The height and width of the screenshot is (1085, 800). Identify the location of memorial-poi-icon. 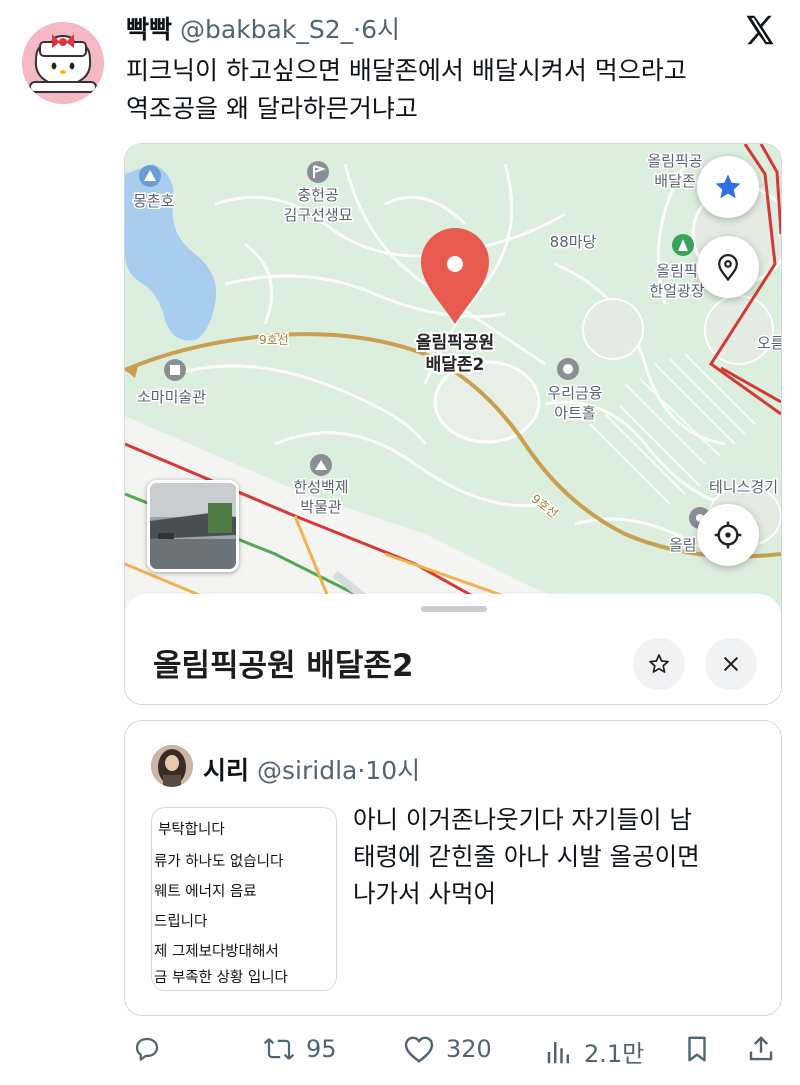
(318, 172).